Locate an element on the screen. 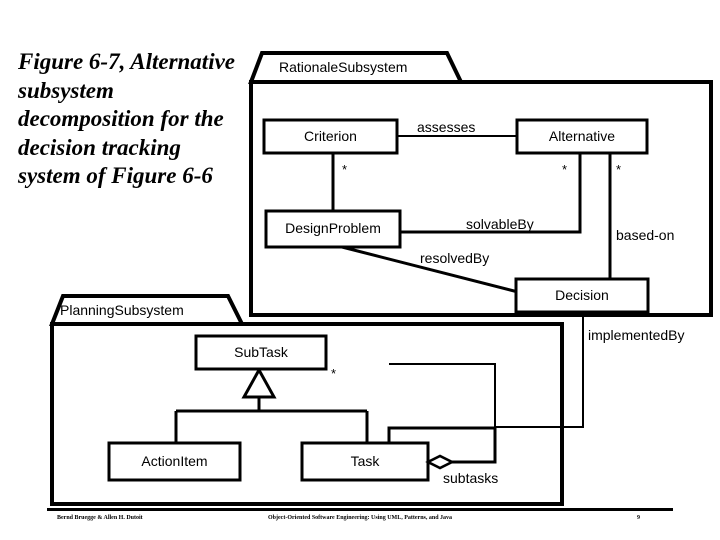  association-label-solvableby: solvableBy is located at coordinates (500, 224).